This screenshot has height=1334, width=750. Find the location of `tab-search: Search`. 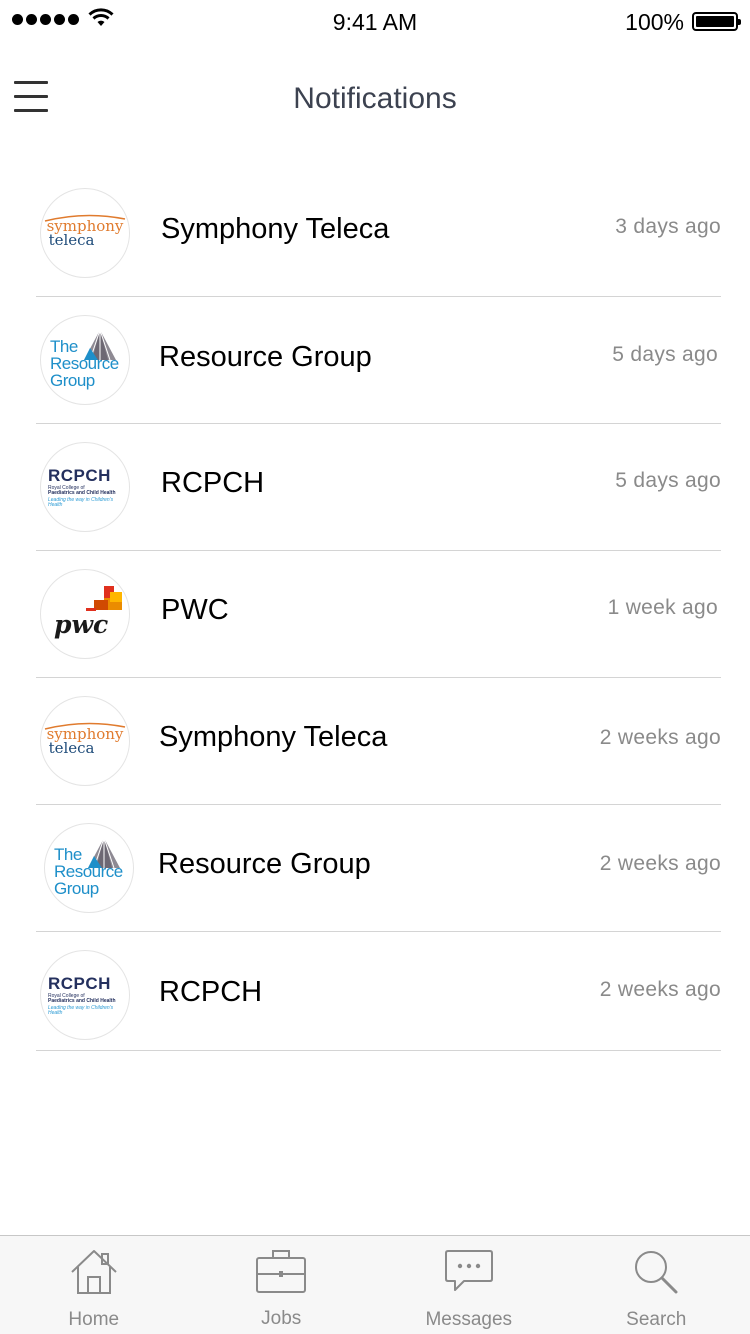

tab-search: Search is located at coordinates (656, 1285).